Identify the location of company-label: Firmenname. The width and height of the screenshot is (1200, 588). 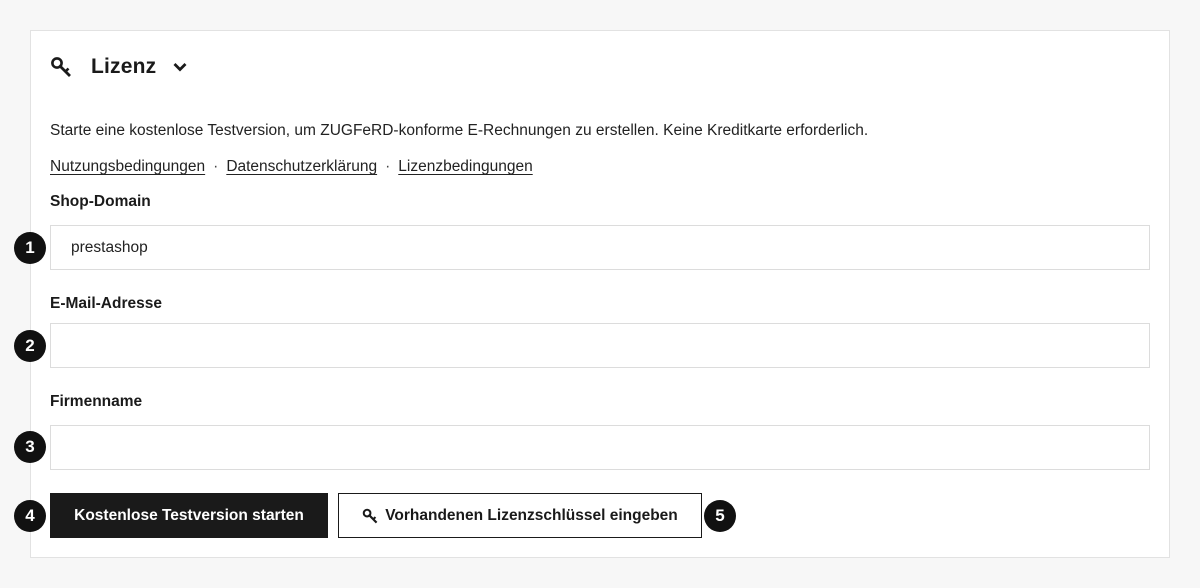
(96, 401).